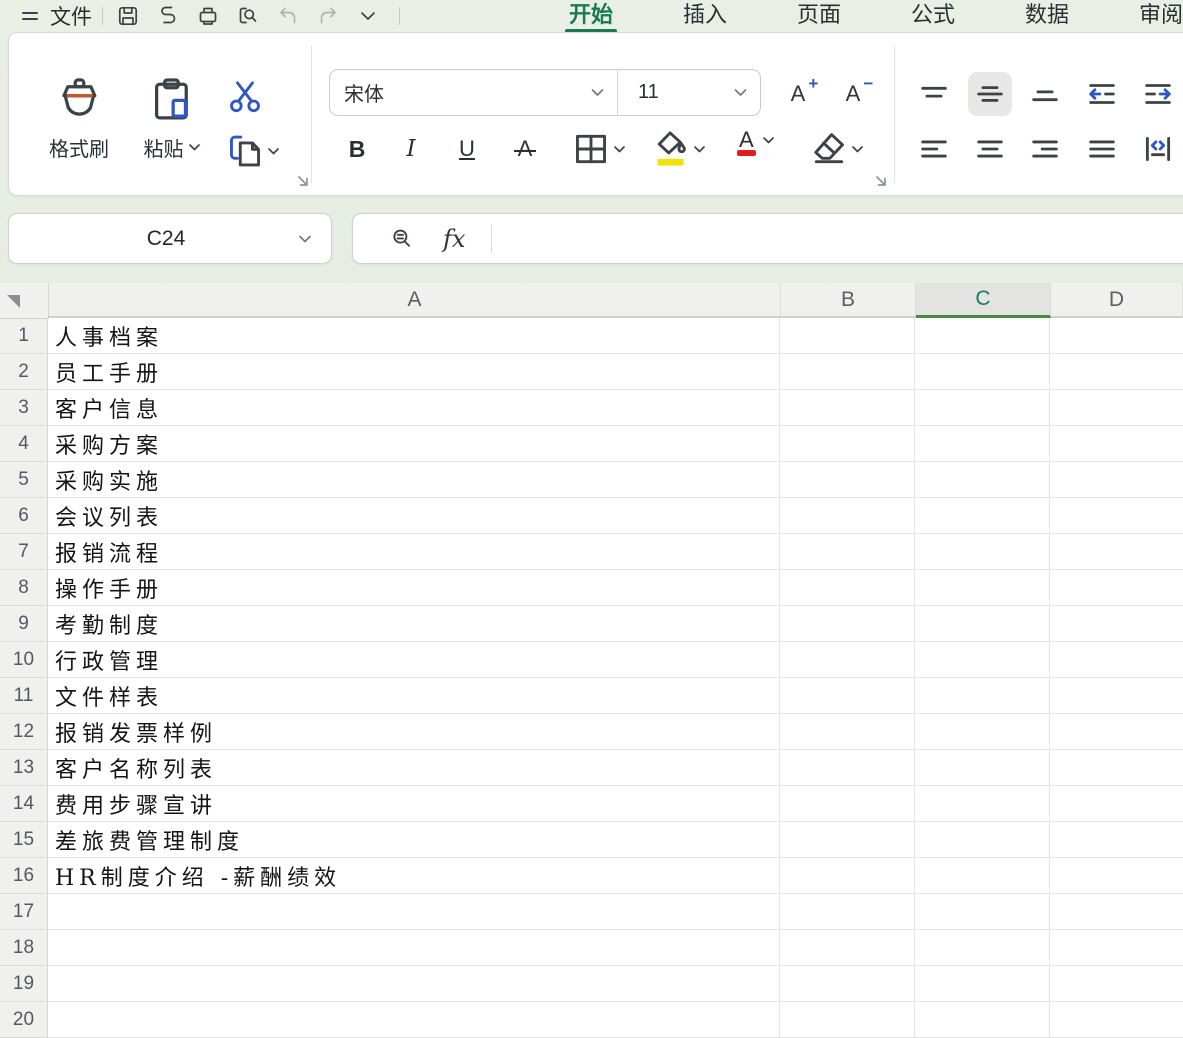  I want to click on align-left-button, so click(934, 149).